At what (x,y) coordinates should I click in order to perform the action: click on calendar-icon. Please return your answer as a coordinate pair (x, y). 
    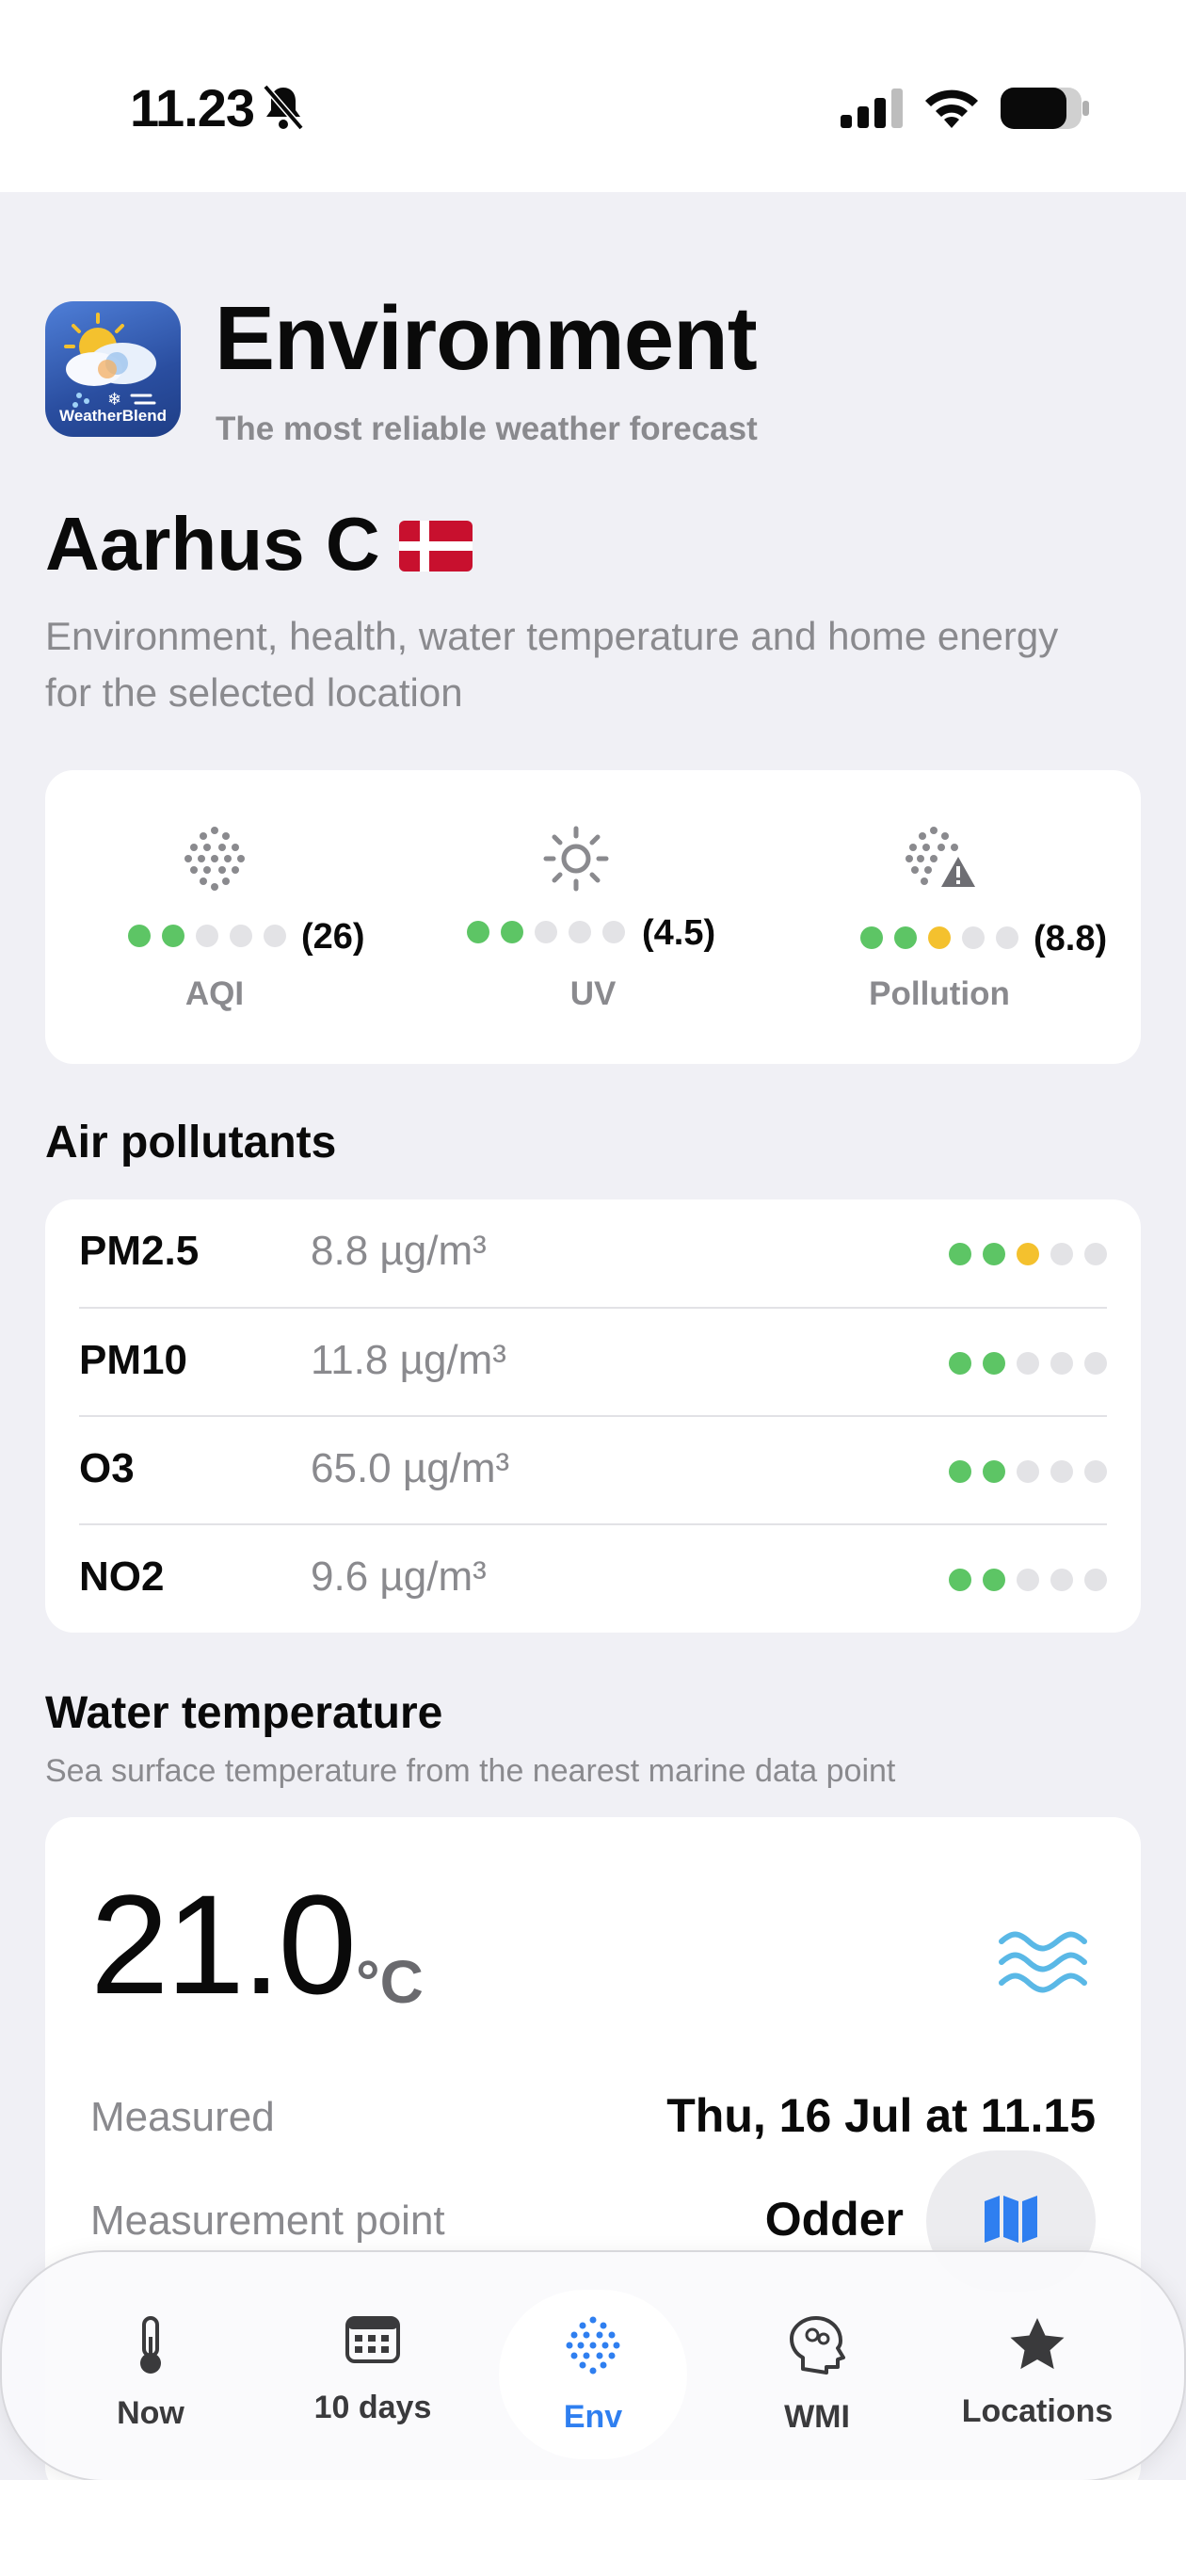
    Looking at the image, I should click on (372, 2339).